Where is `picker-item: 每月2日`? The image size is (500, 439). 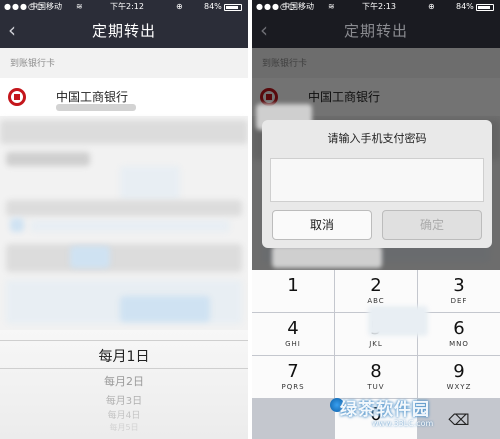
picker-item: 每月2日 is located at coordinates (124, 381).